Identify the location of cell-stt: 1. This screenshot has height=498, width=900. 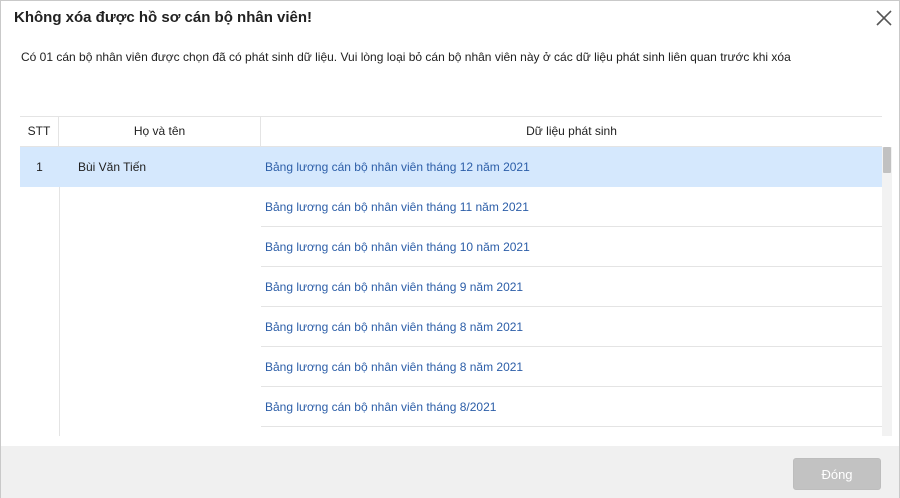
(39, 167).